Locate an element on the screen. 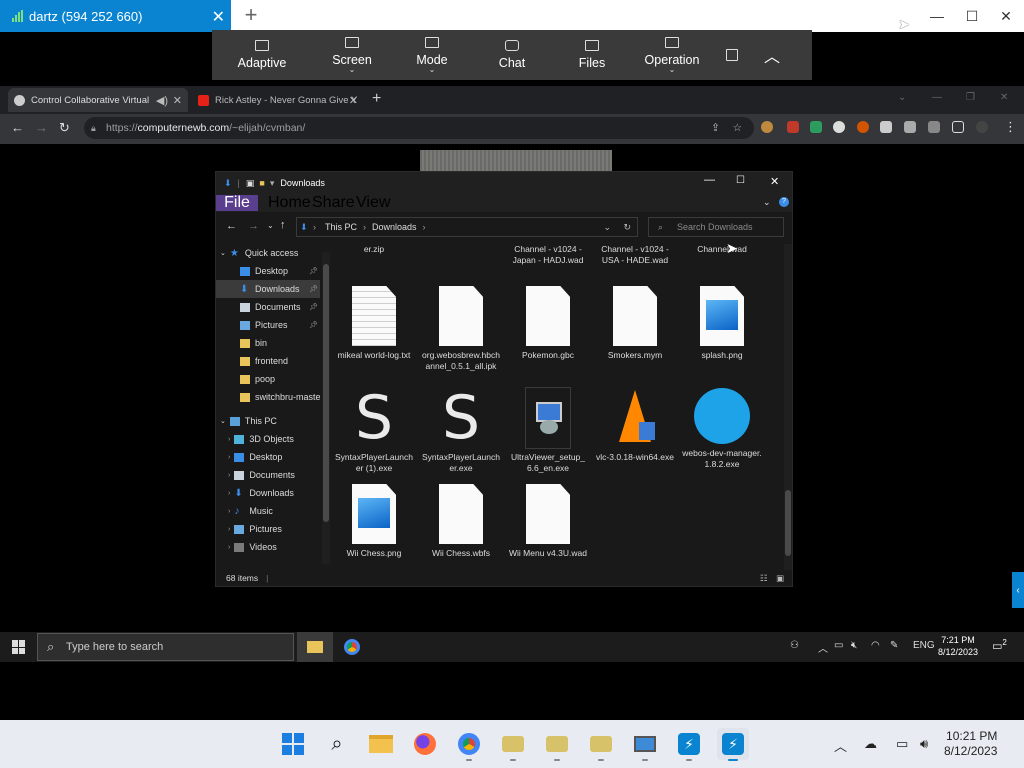 The image size is (1024, 768). toolbar-adaptive-button: Adaptive is located at coordinates (262, 55).